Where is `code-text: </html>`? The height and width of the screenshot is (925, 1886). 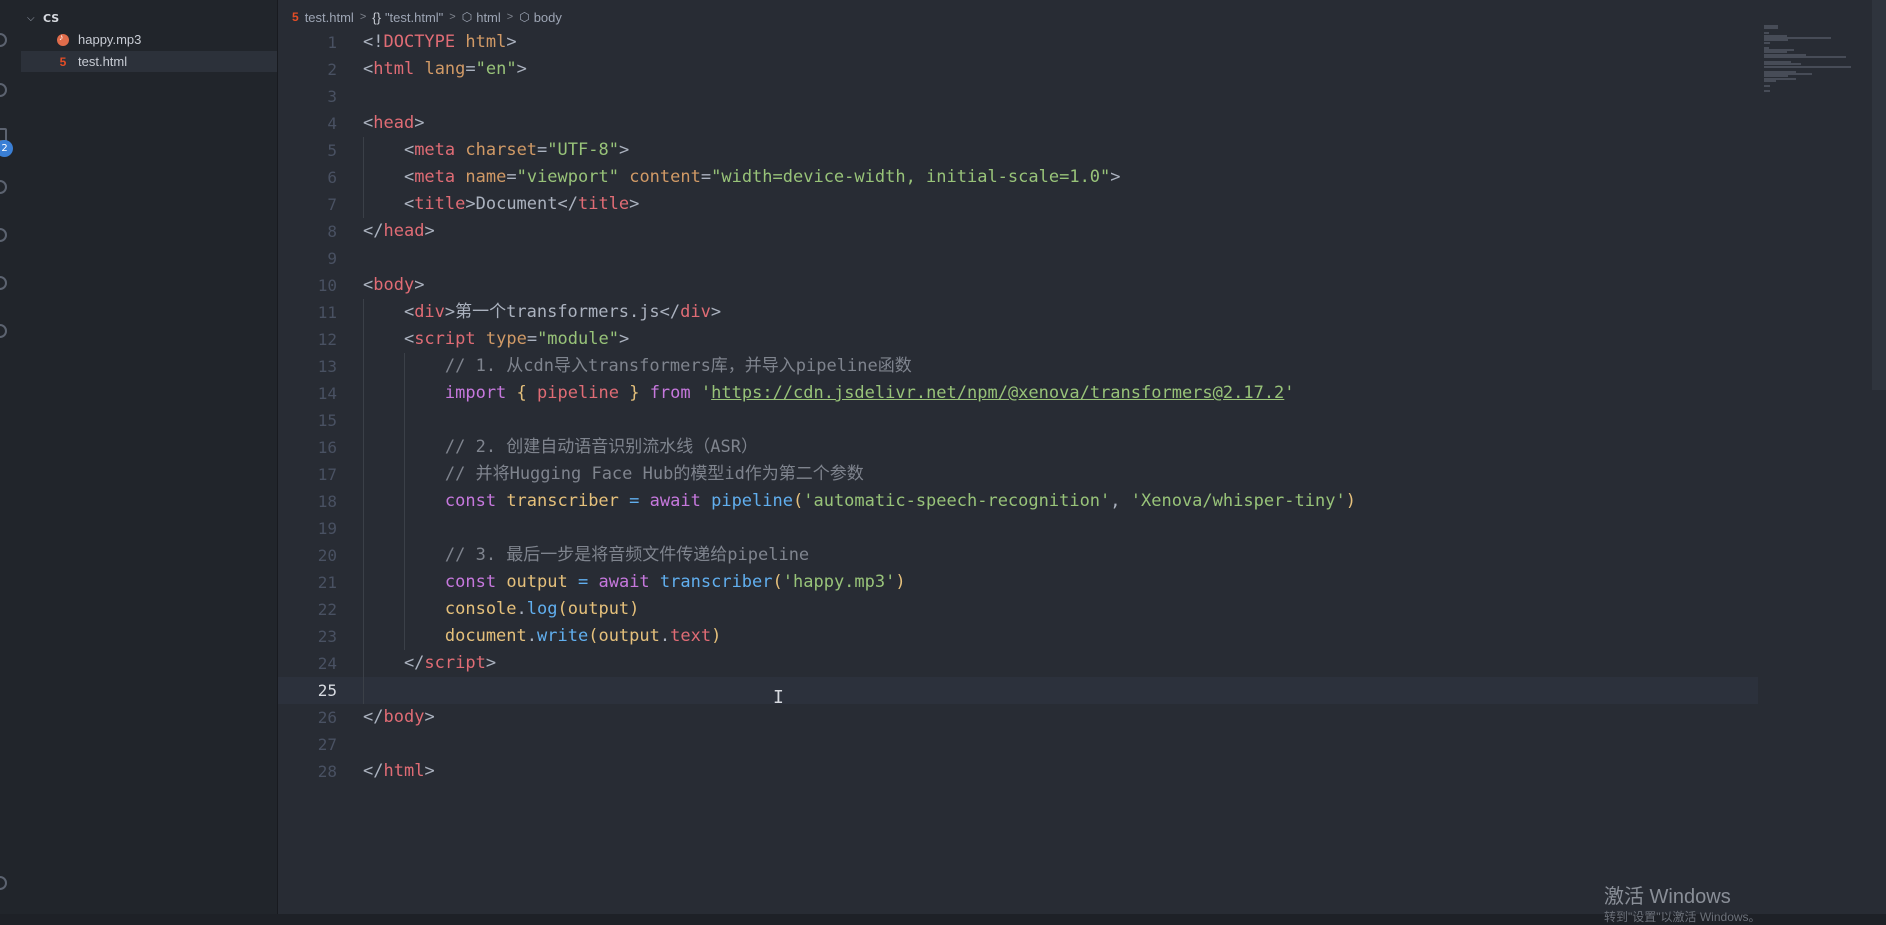 code-text: </html> is located at coordinates (399, 771).